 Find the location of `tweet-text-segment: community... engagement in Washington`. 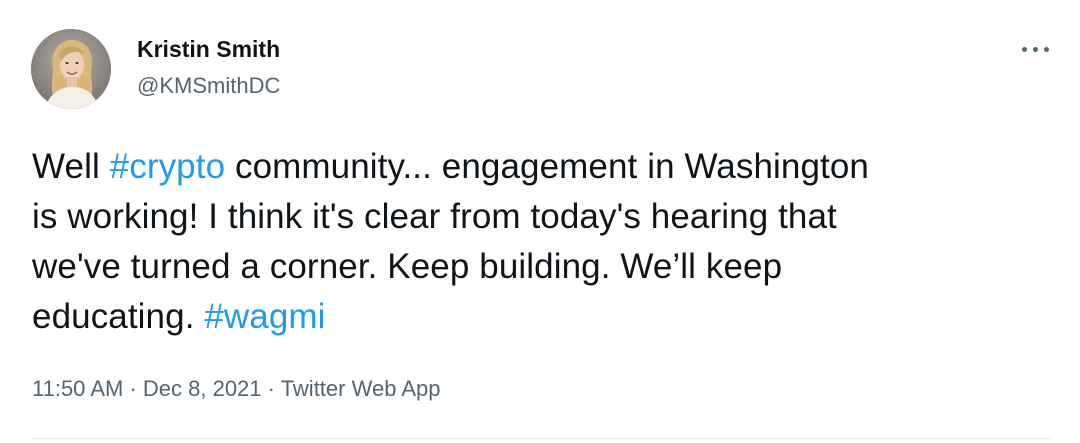

tweet-text-segment: community... engagement in Washington is located at coordinates (547, 166).